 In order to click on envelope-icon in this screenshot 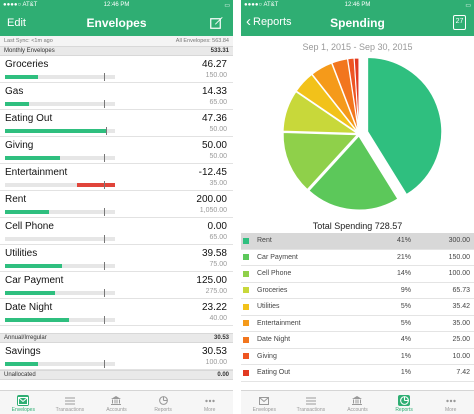, I will do `click(264, 400)`.